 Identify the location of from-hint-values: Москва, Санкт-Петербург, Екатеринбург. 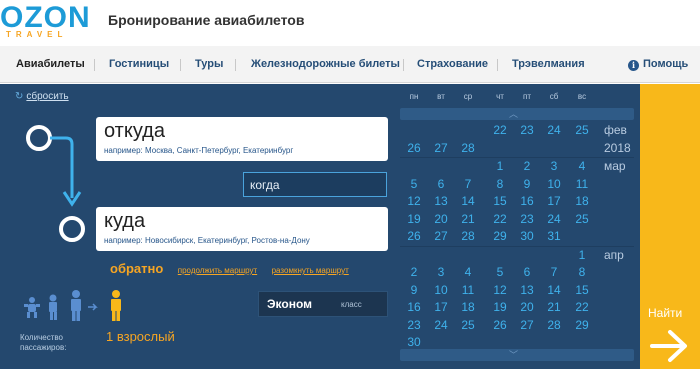
(219, 150).